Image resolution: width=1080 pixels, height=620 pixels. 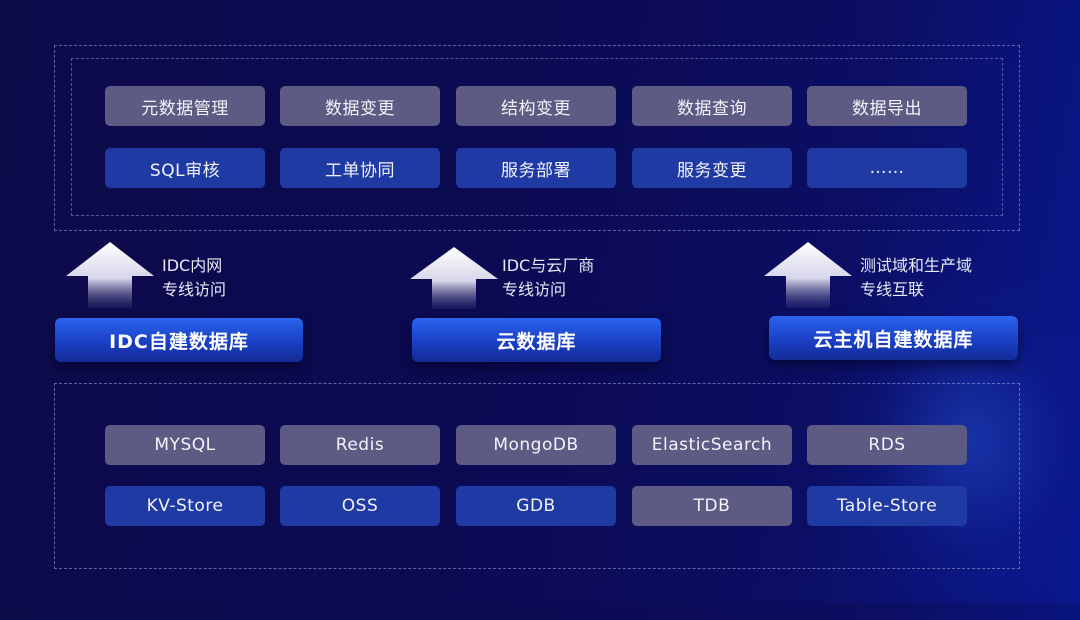 I want to click on feature-tile-work-order: 工单协同, so click(x=360, y=168).